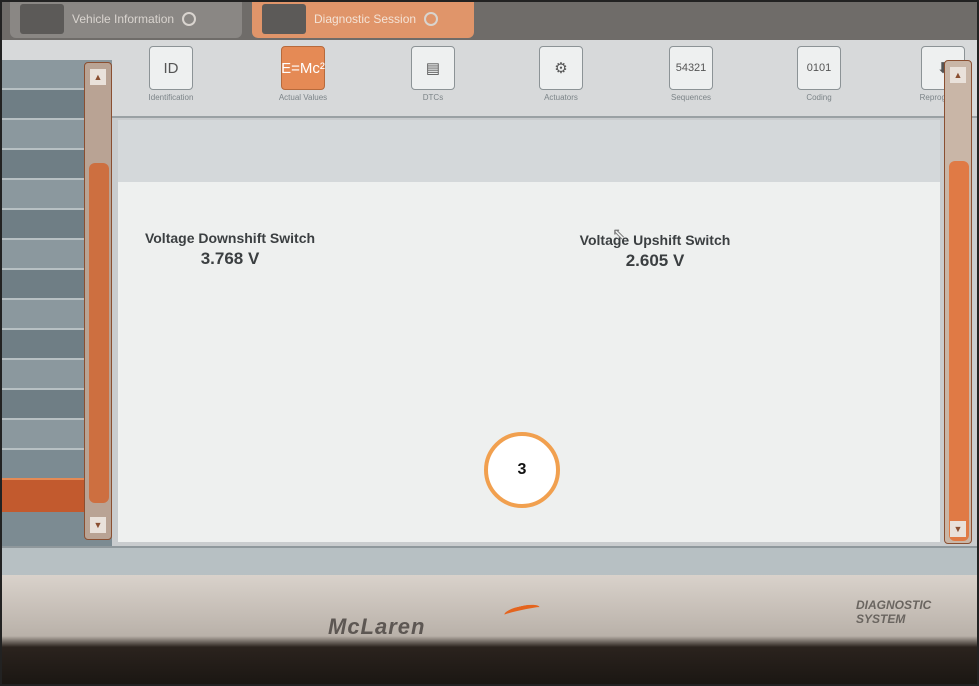 The width and height of the screenshot is (979, 686). What do you see at coordinates (489, 20) in the screenshot?
I see `tab-strip: Vehicle Information Diagnostic Session` at bounding box center [489, 20].